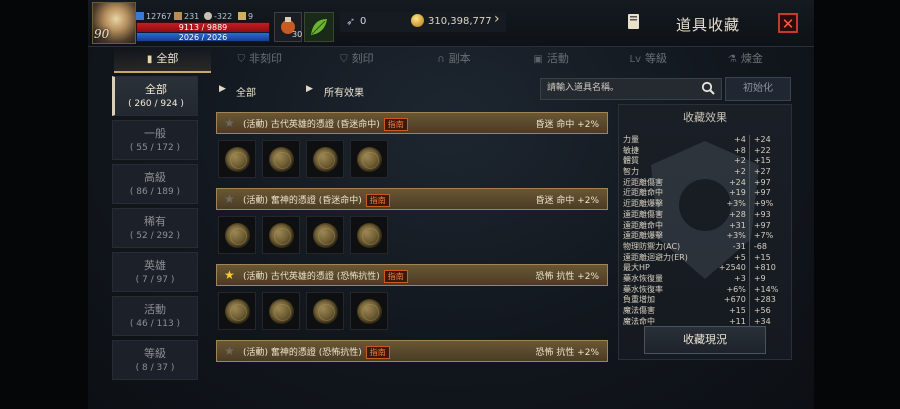  Describe the element at coordinates (325, 276) in the screenshot. I see `set-name: (活動) 古代英雄的憑證 (恐怖抗性) 指南` at that location.